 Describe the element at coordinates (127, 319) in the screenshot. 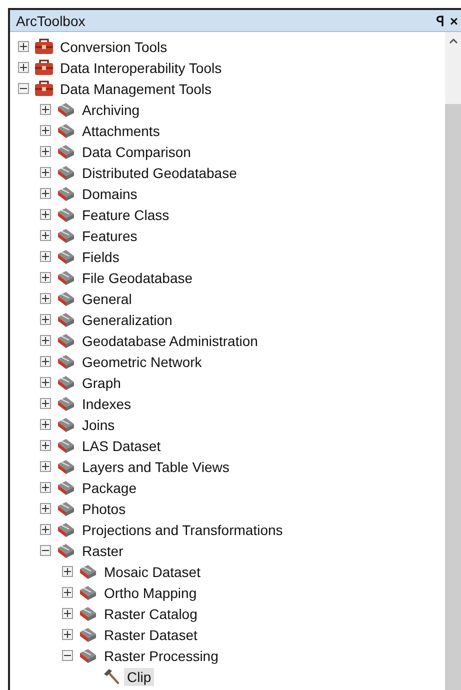

I see `tree-item: Generalization` at that location.